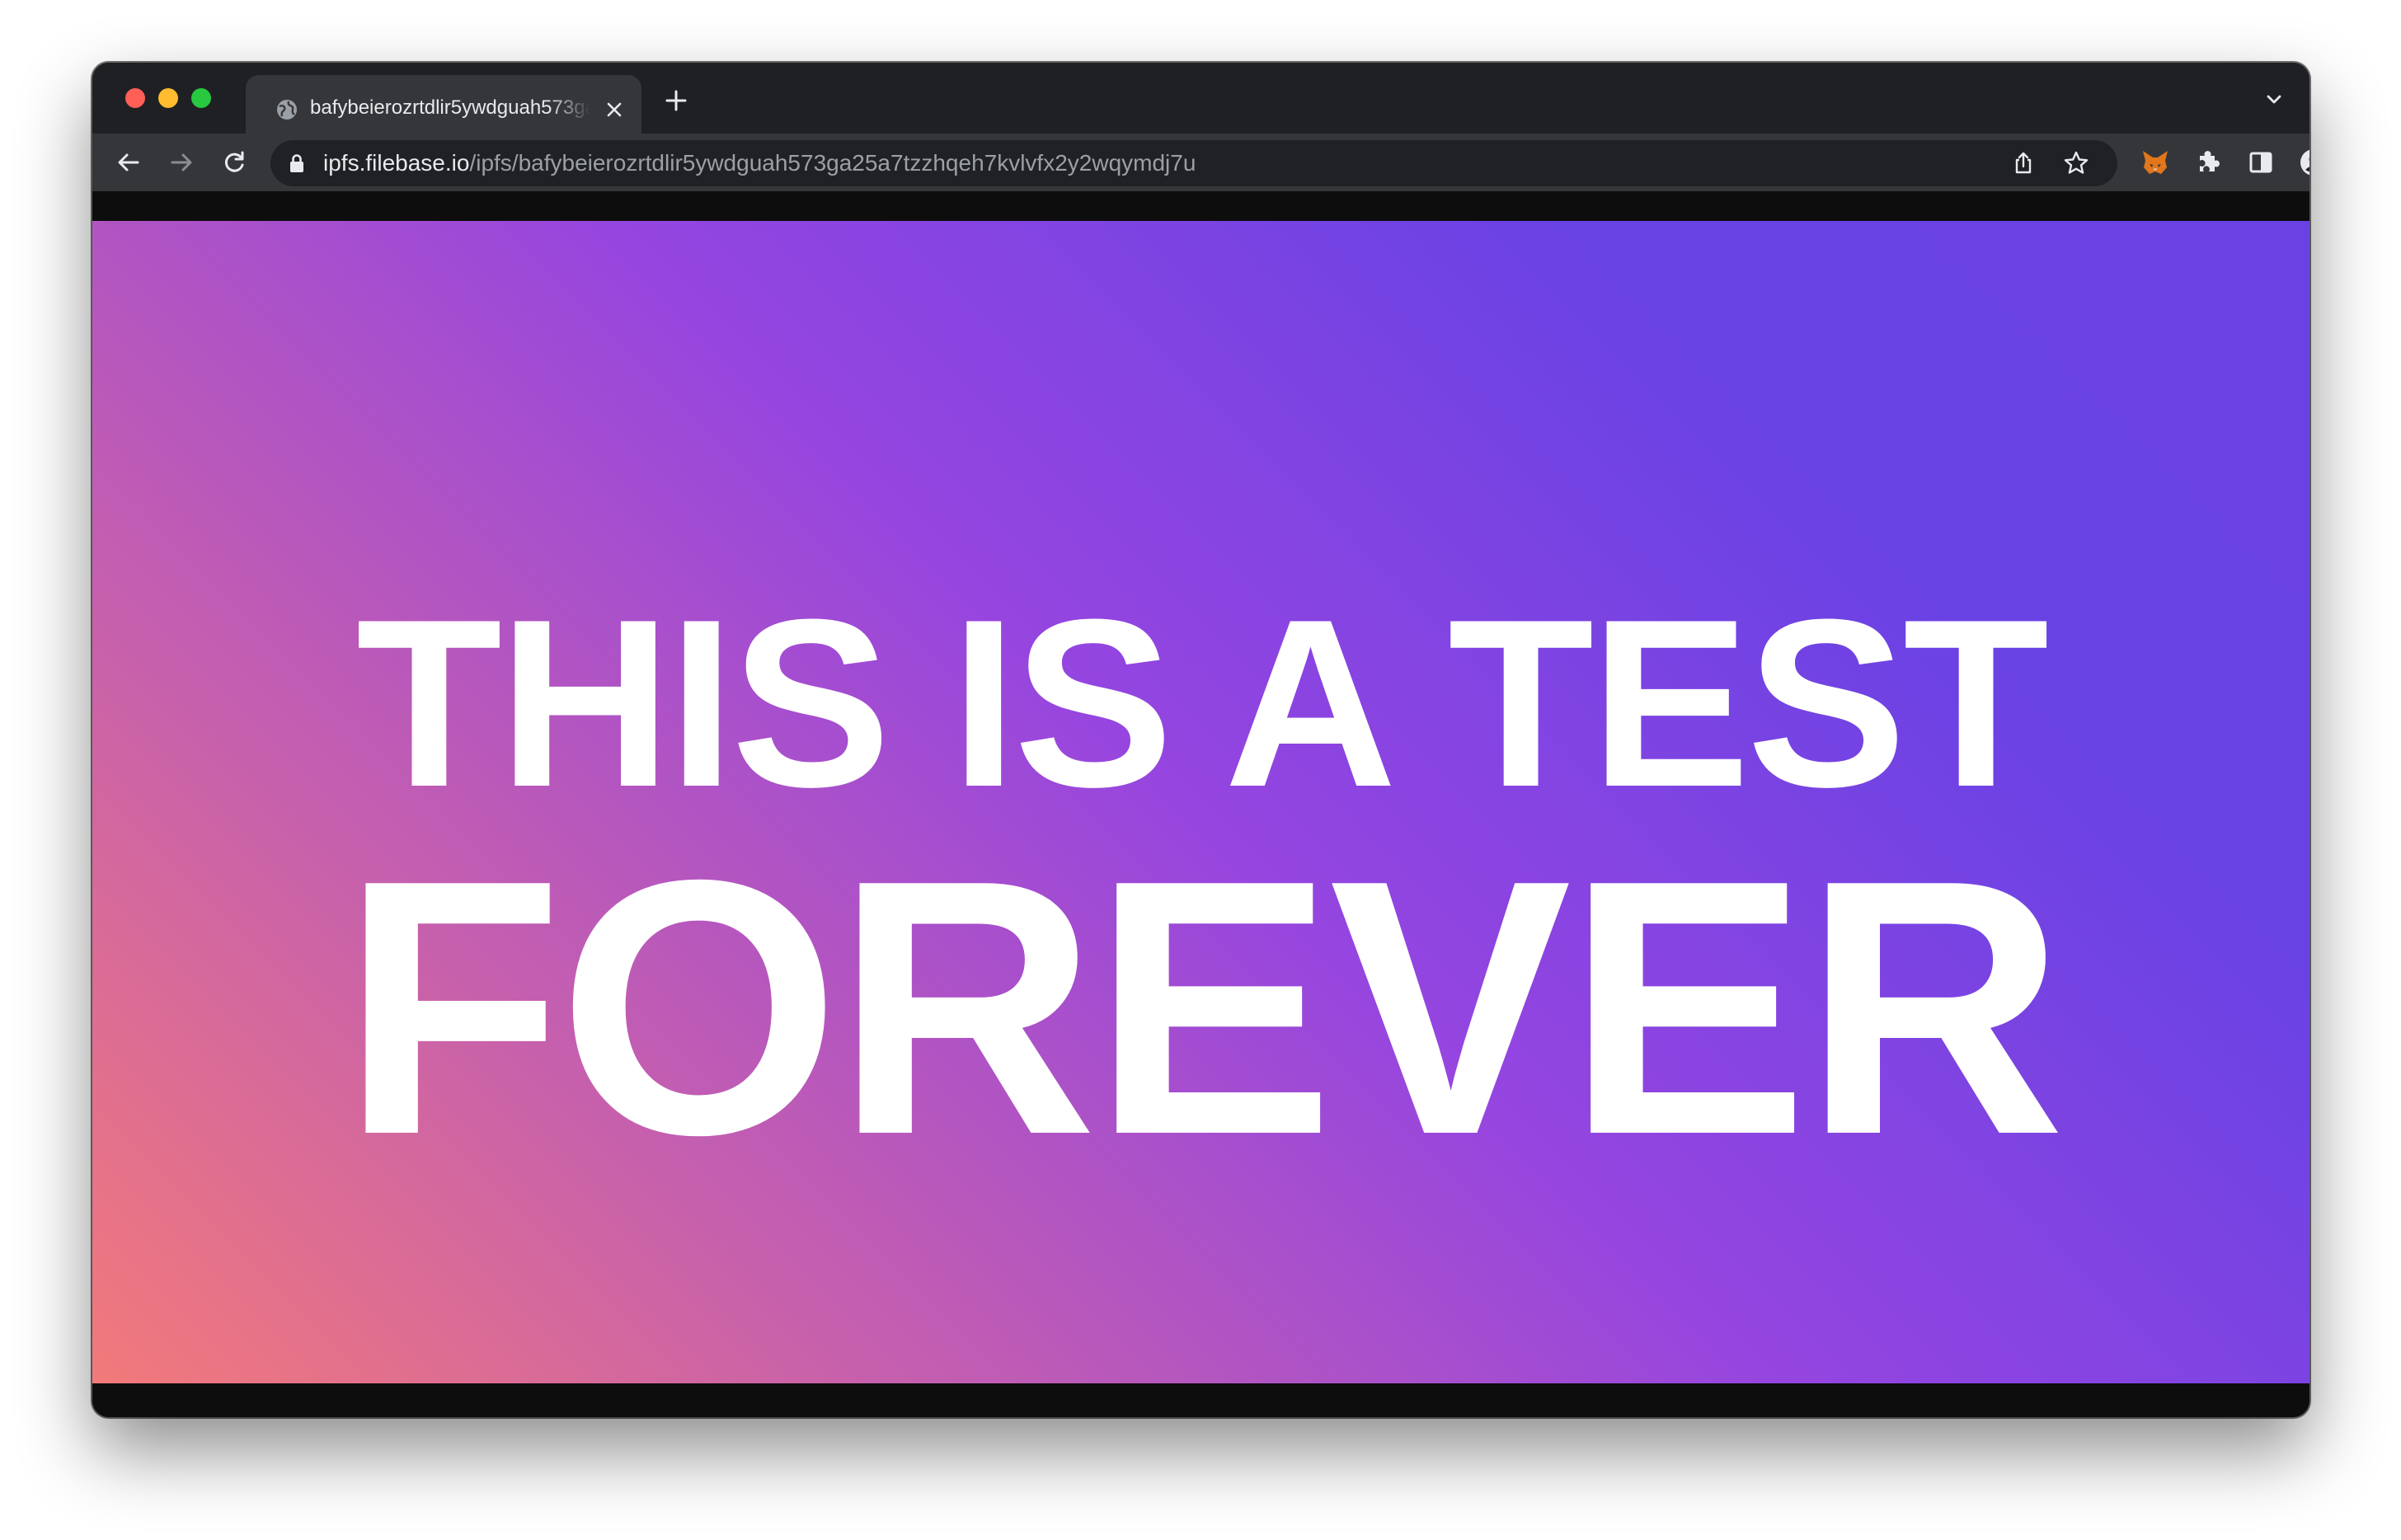 The height and width of the screenshot is (1540, 2401). What do you see at coordinates (201, 98) in the screenshot?
I see `zoom-window-button` at bounding box center [201, 98].